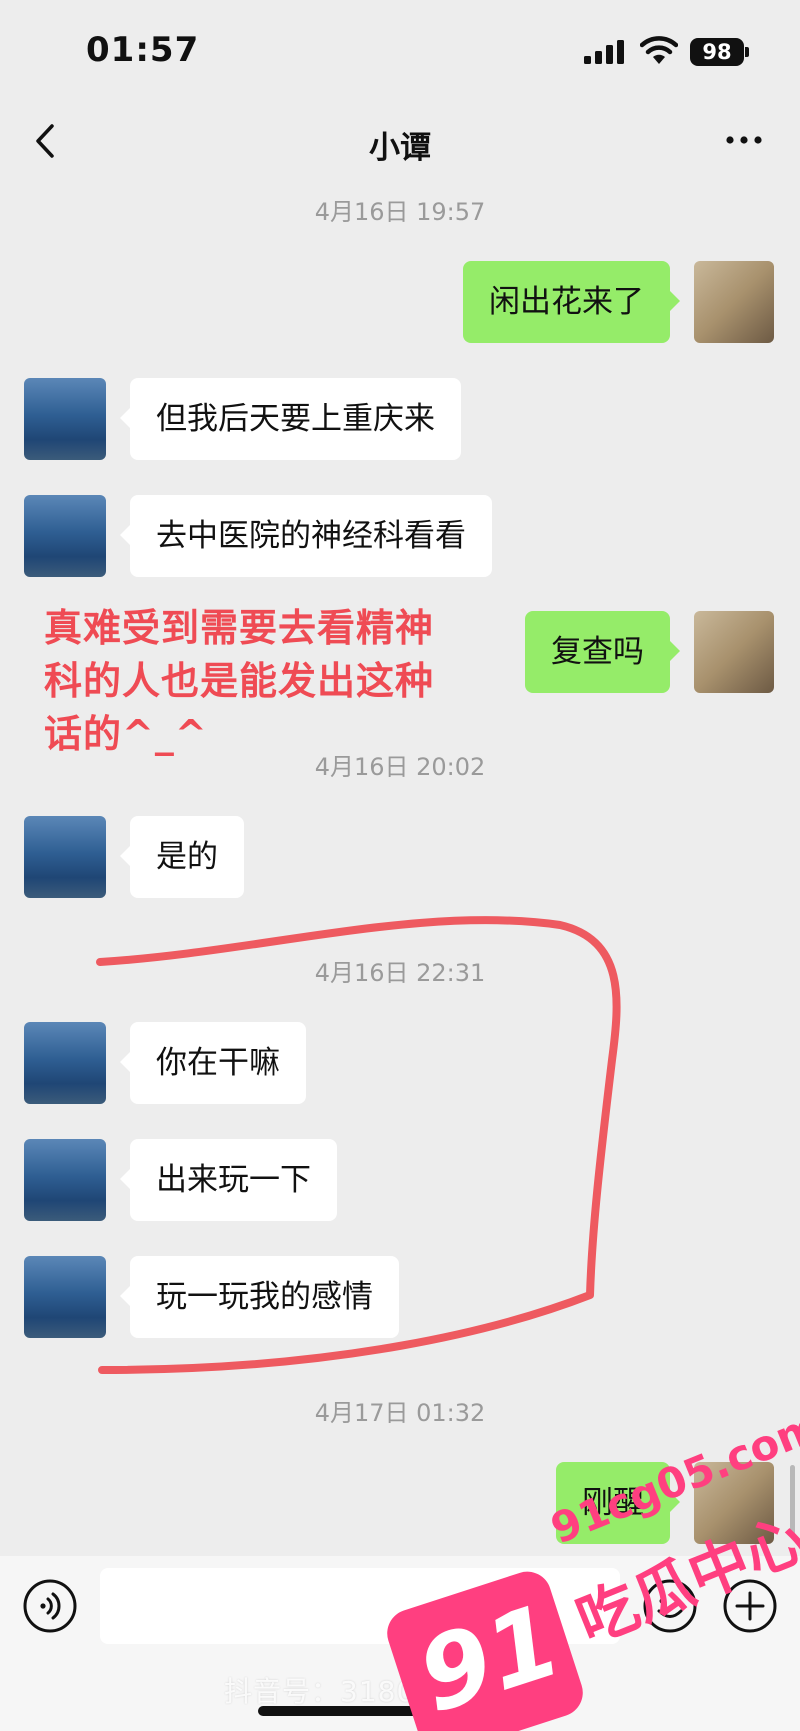 Image resolution: width=800 pixels, height=1731 pixels. What do you see at coordinates (659, 50) in the screenshot?
I see `wifi-icon` at bounding box center [659, 50].